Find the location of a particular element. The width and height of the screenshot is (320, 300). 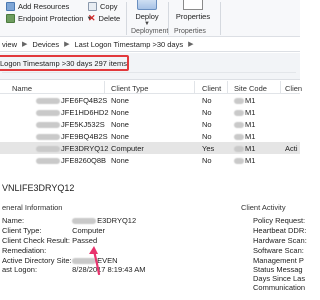

table-row: JFE6FQ4B2S None No M1 is located at coordinates (150, 100).